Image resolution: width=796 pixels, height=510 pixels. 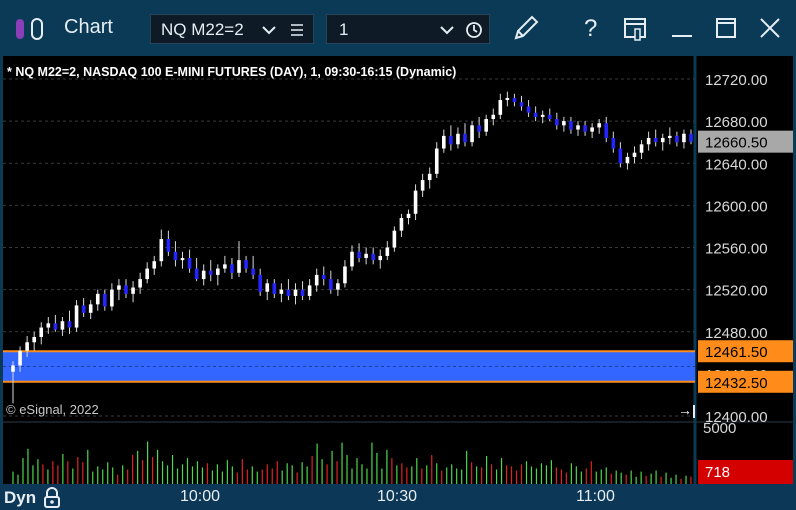 What do you see at coordinates (590, 28) in the screenshot?
I see `help-icon: ?` at bounding box center [590, 28].